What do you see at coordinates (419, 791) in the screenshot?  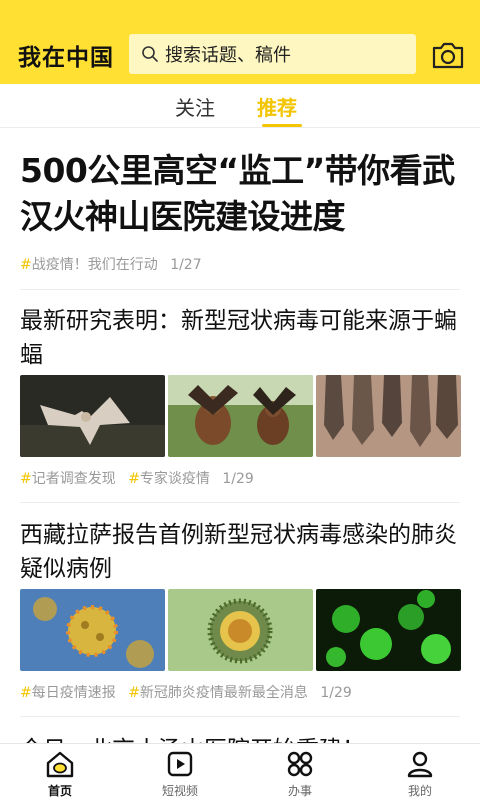 I see `nav-label: 我的` at bounding box center [419, 791].